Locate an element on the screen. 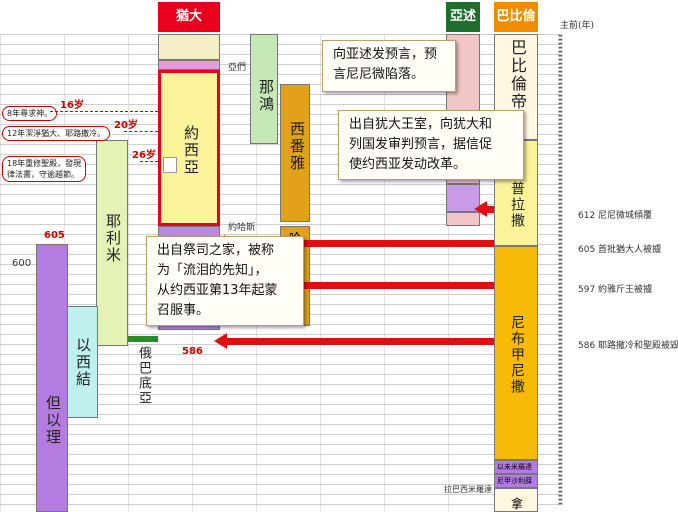 This screenshot has width=678, height=512. event-597: 597 約雅斤王被擄 is located at coordinates (615, 290).